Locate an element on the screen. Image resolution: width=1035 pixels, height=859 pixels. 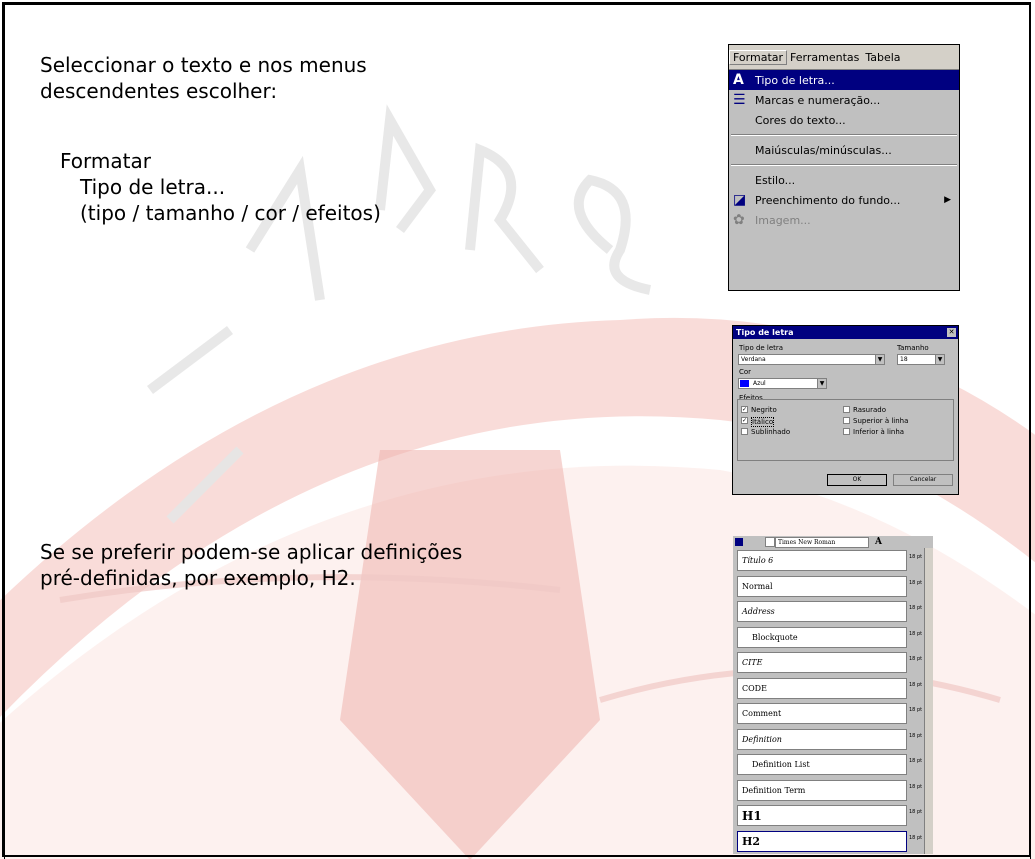
style-row: Título 6 is located at coordinates (822, 560).